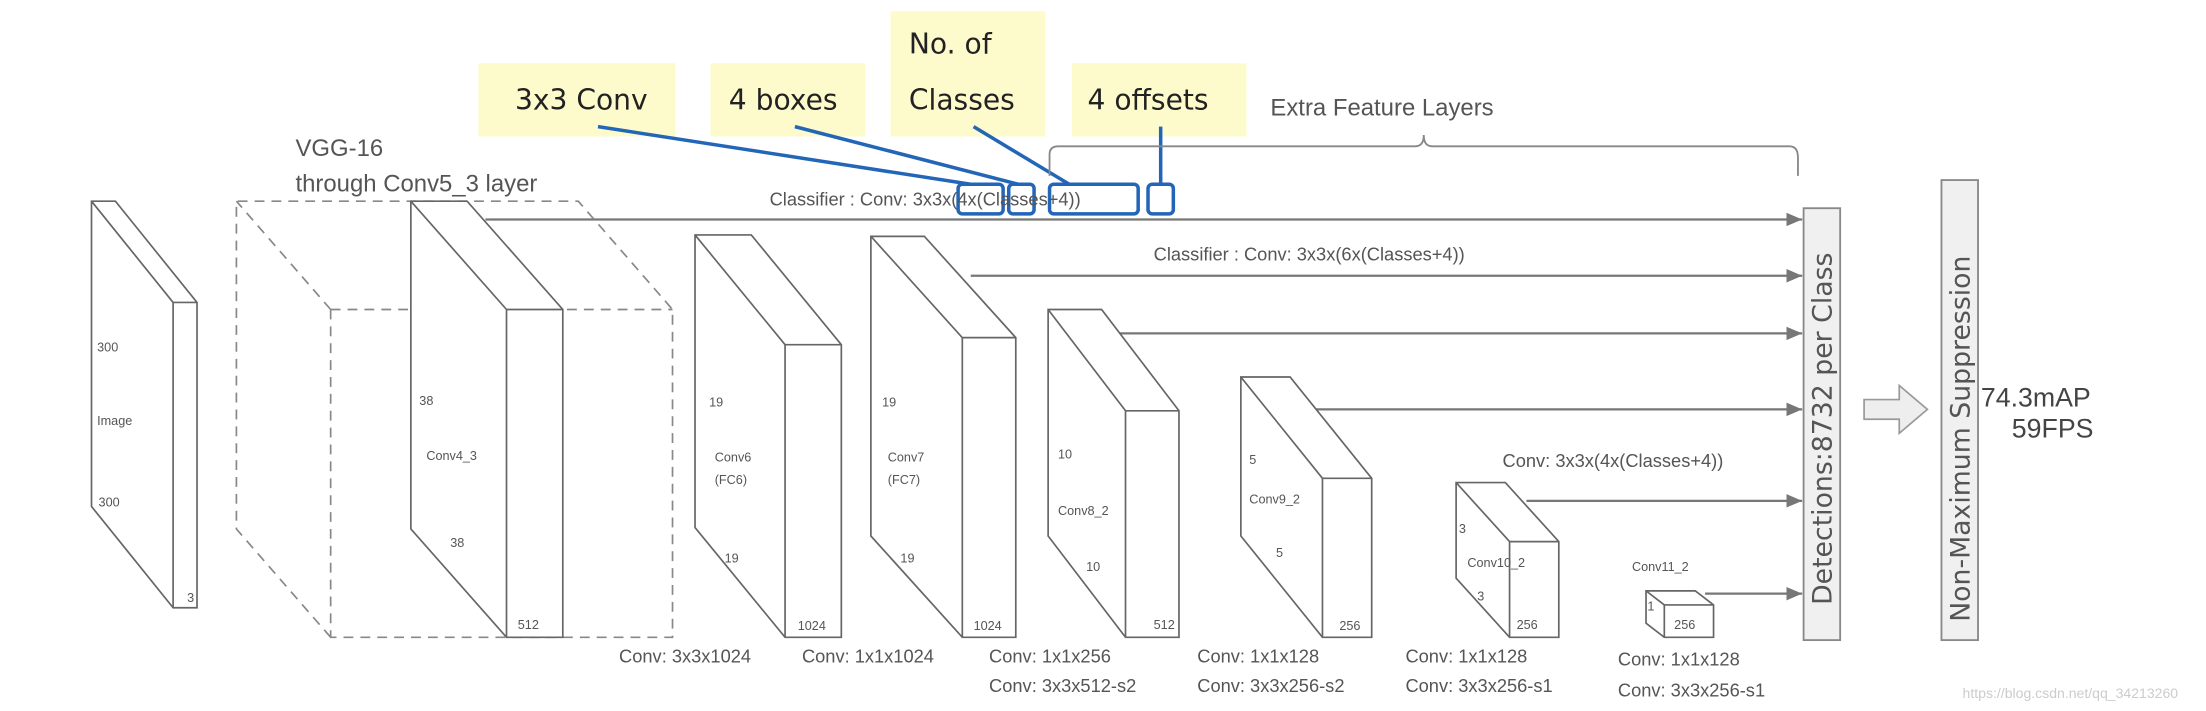  What do you see at coordinates (1478, 685) in the screenshot?
I see `conv10_2-op2: Conv: 3x3x256-s1` at bounding box center [1478, 685].